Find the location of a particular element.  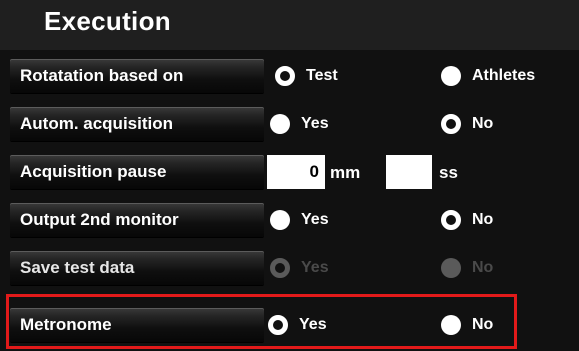

output-2nd-monitor-label-button: Output 2nd monitor is located at coordinates (137, 220).